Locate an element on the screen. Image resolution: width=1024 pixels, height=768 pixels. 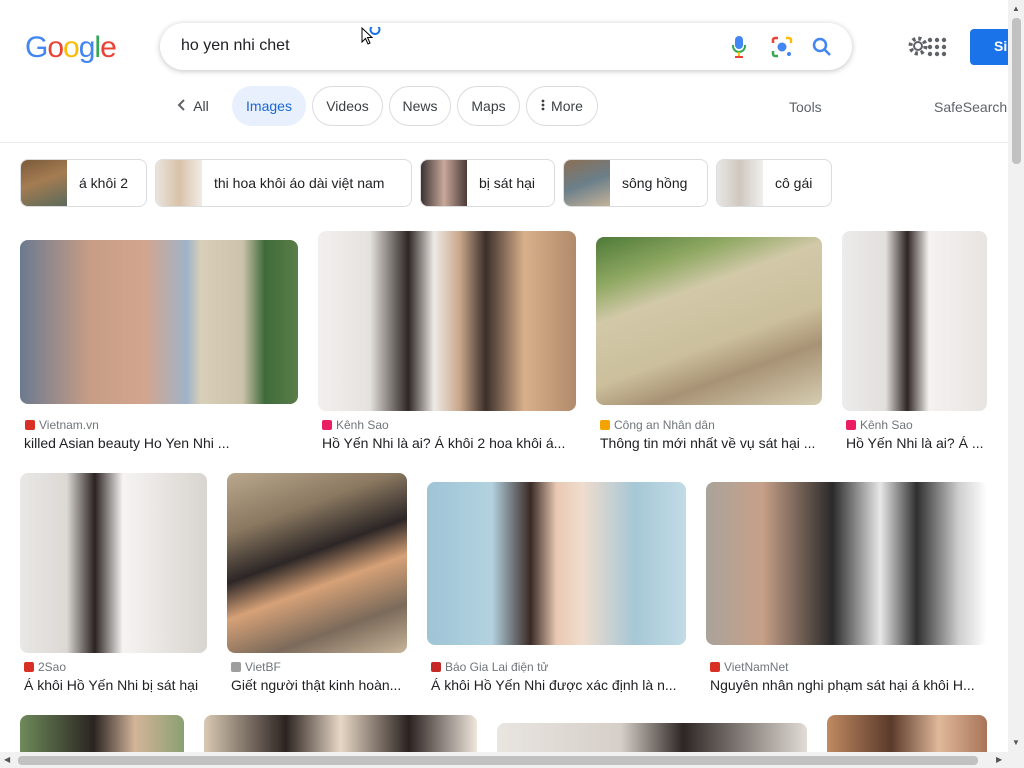
result-source: 2Sao is located at coordinates (45, 667).